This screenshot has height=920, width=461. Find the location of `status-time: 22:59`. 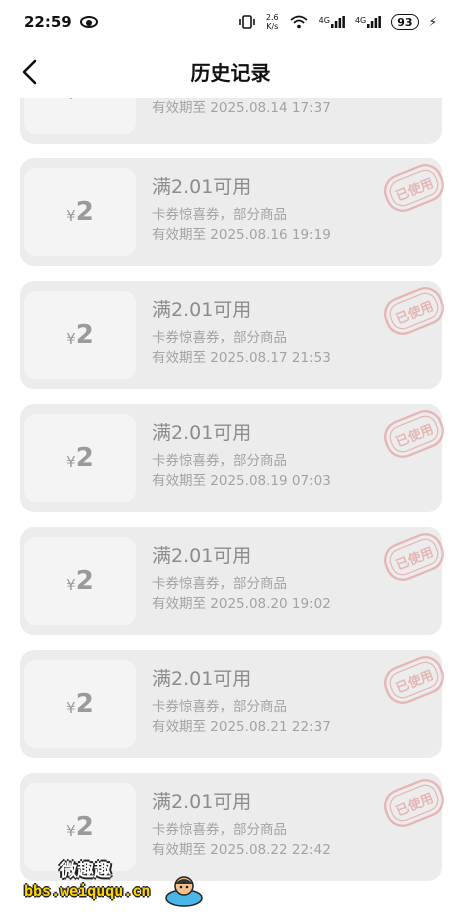

status-time: 22:59 is located at coordinates (48, 22).